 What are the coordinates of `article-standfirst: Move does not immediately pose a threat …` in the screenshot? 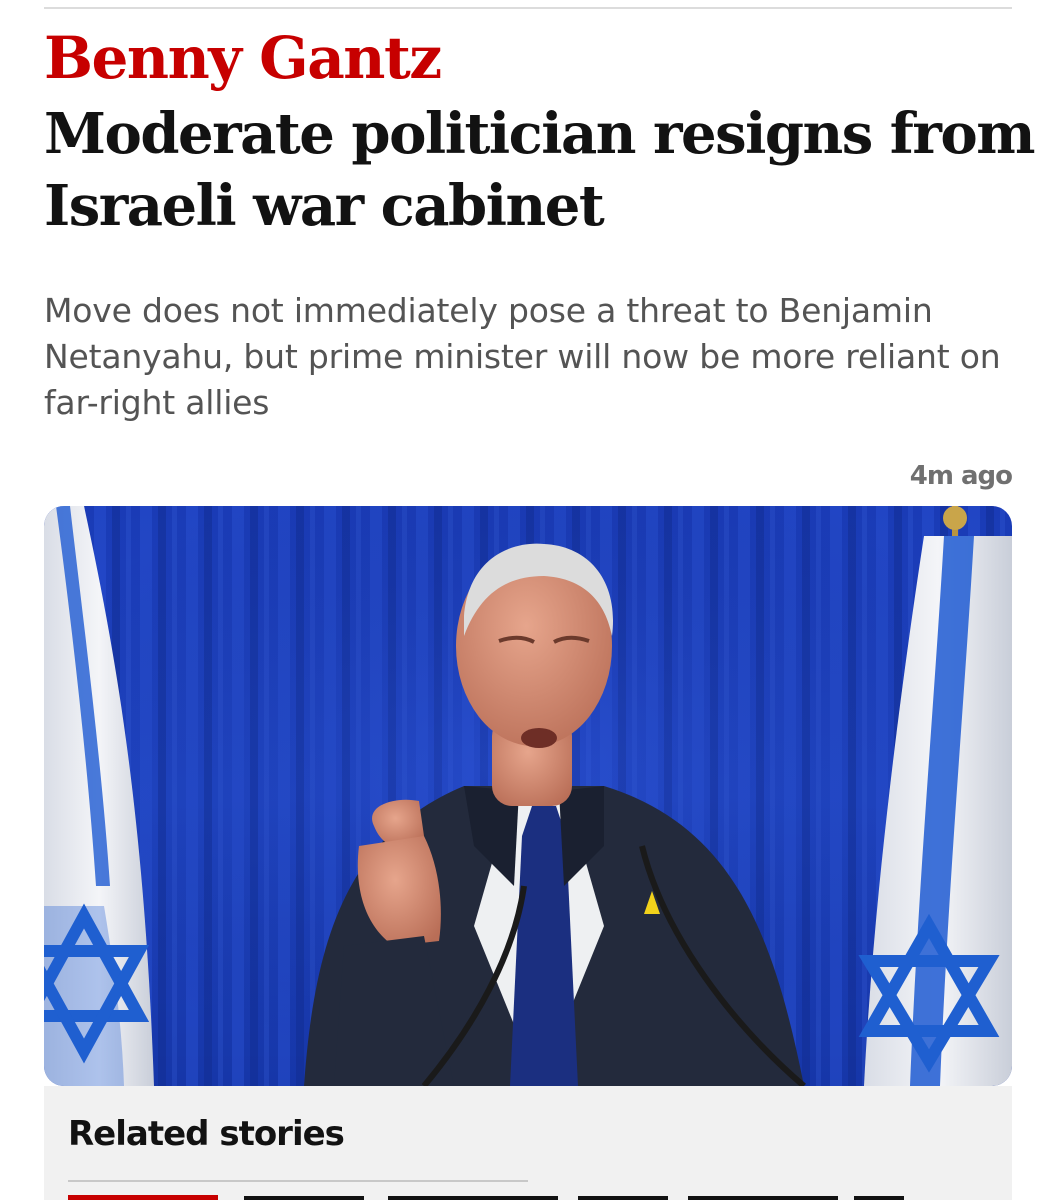 It's located at (522, 356).